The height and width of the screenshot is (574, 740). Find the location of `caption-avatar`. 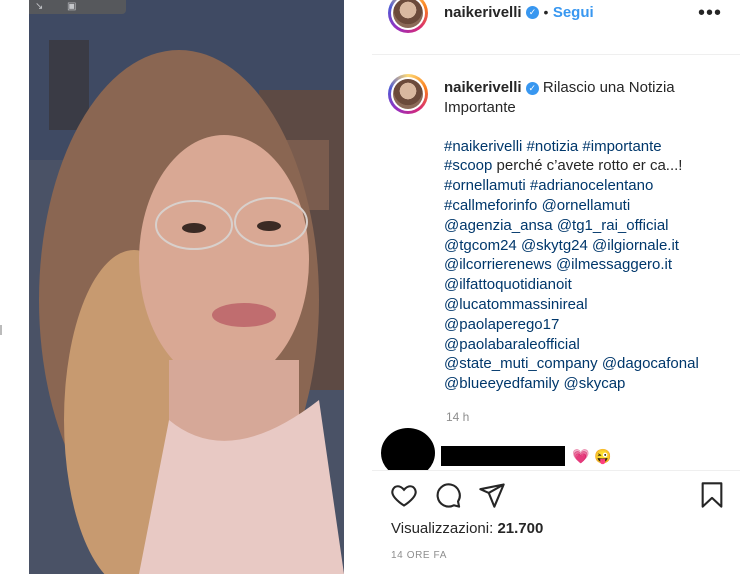

caption-avatar is located at coordinates (408, 94).